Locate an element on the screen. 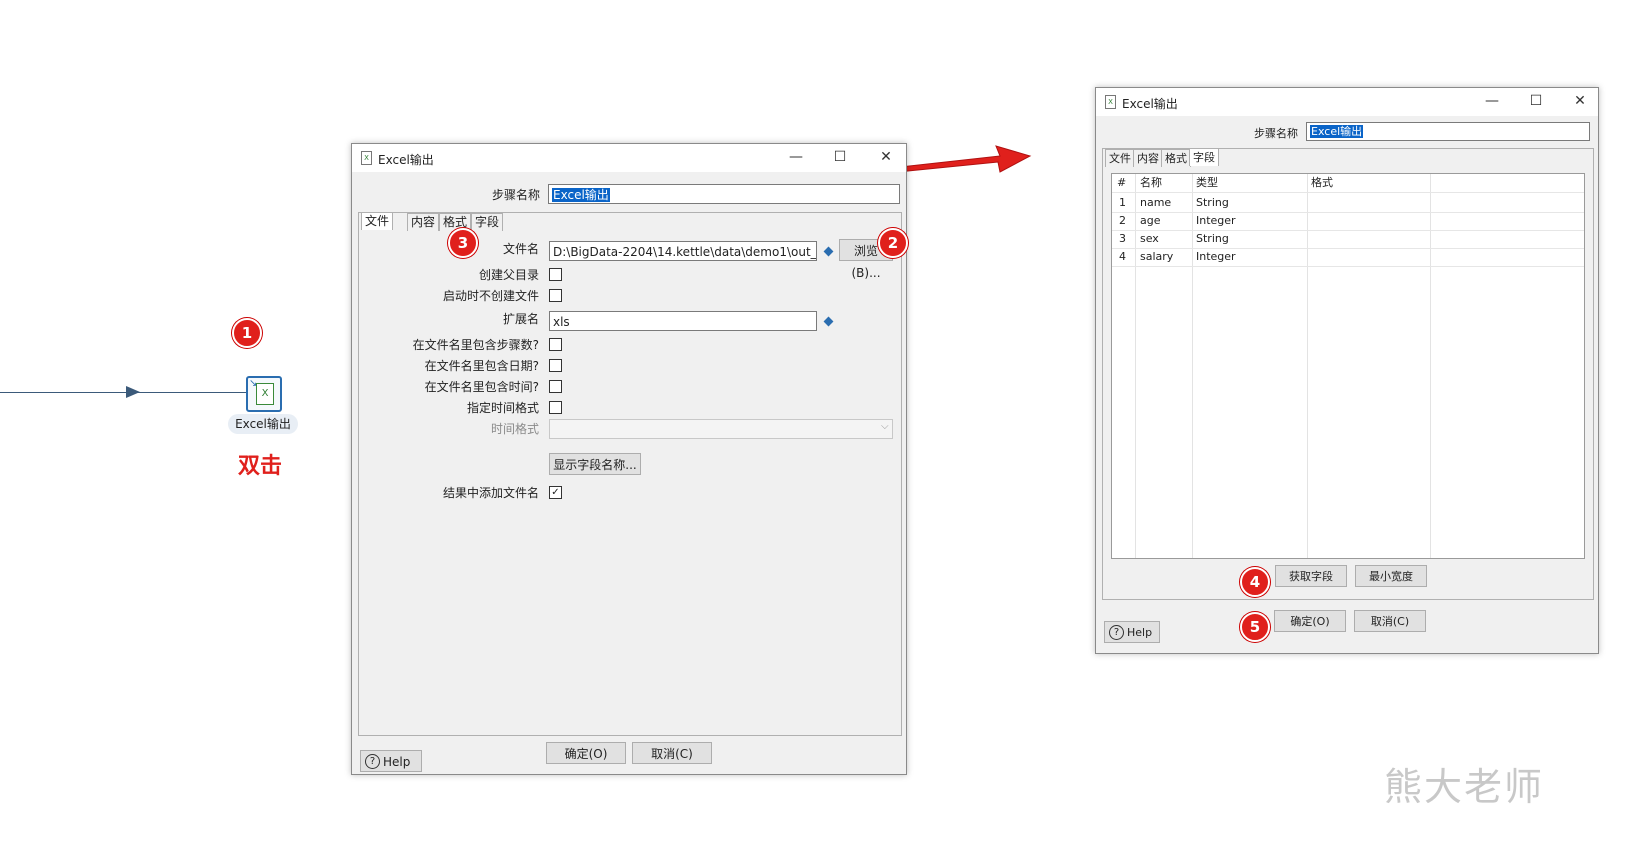 This screenshot has width=1644, height=847. include-date-checkbox is located at coordinates (555, 365).